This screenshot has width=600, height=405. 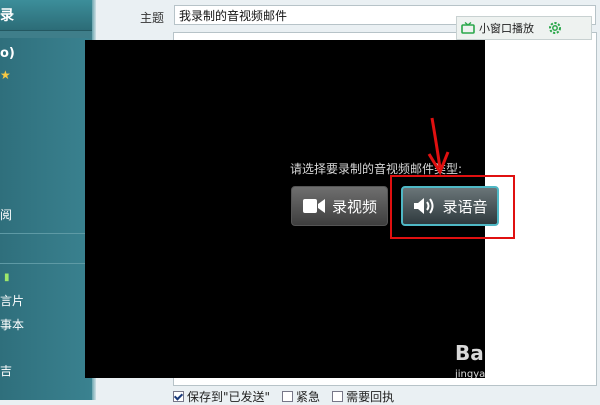 I want to click on urgent-option: 紧急, so click(x=301, y=396).